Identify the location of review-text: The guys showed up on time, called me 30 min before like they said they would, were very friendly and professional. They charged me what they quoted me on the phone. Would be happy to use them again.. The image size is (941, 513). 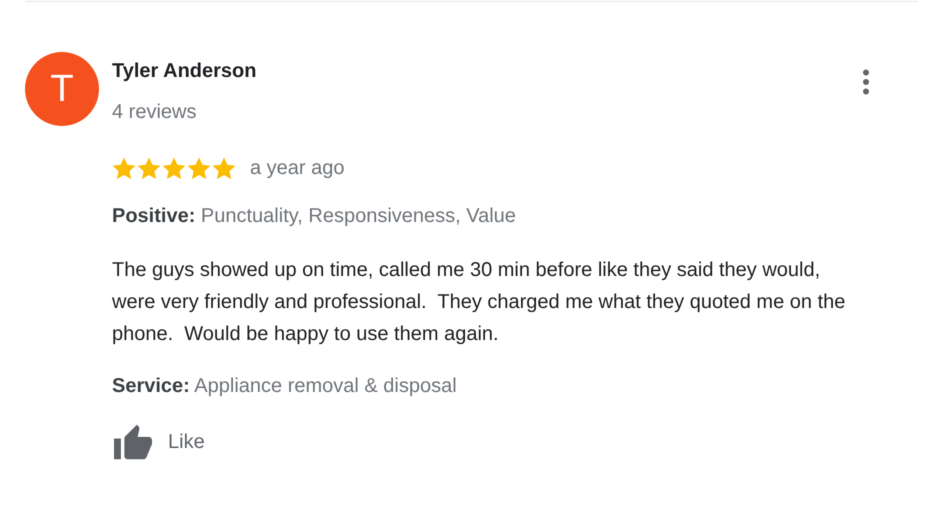
(479, 302).